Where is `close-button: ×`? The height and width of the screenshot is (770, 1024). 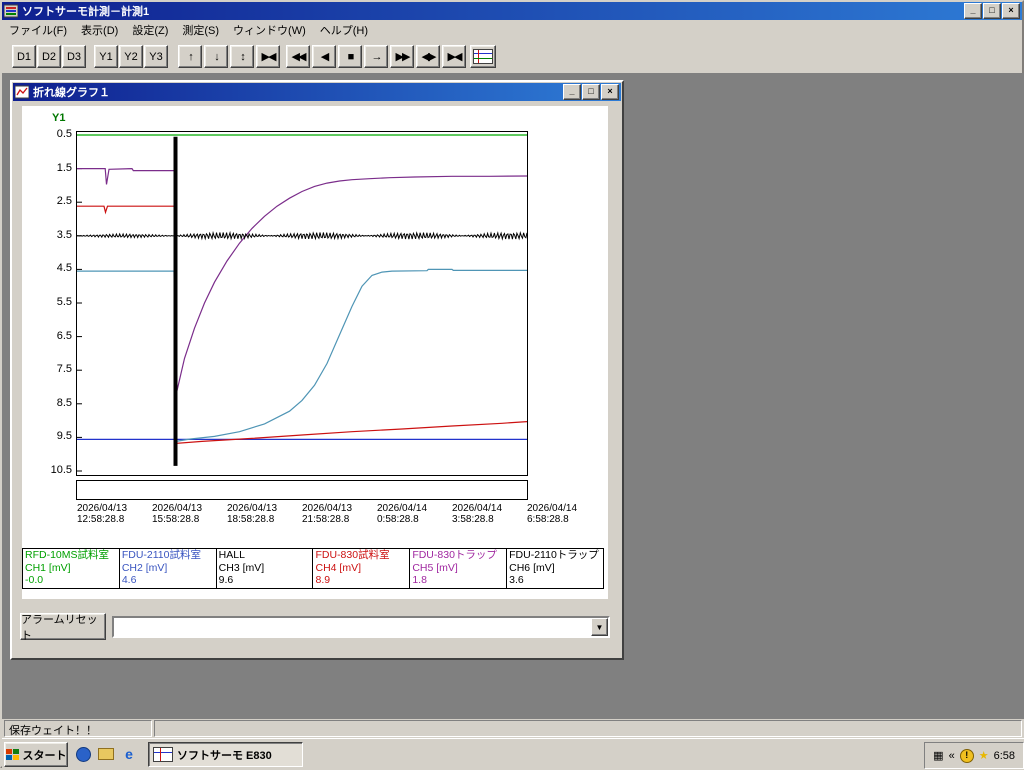 close-button: × is located at coordinates (1011, 11).